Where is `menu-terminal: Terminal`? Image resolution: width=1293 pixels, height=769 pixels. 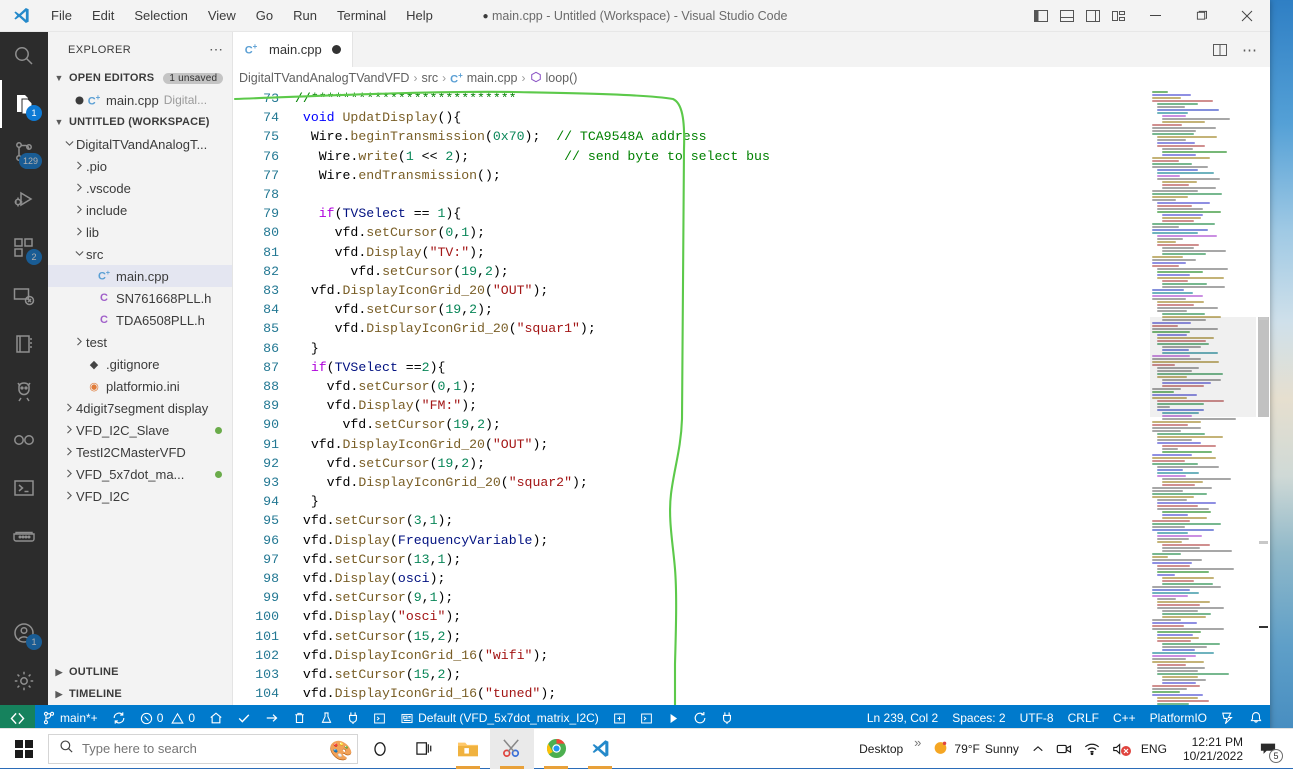 menu-terminal: Terminal is located at coordinates (361, 15).